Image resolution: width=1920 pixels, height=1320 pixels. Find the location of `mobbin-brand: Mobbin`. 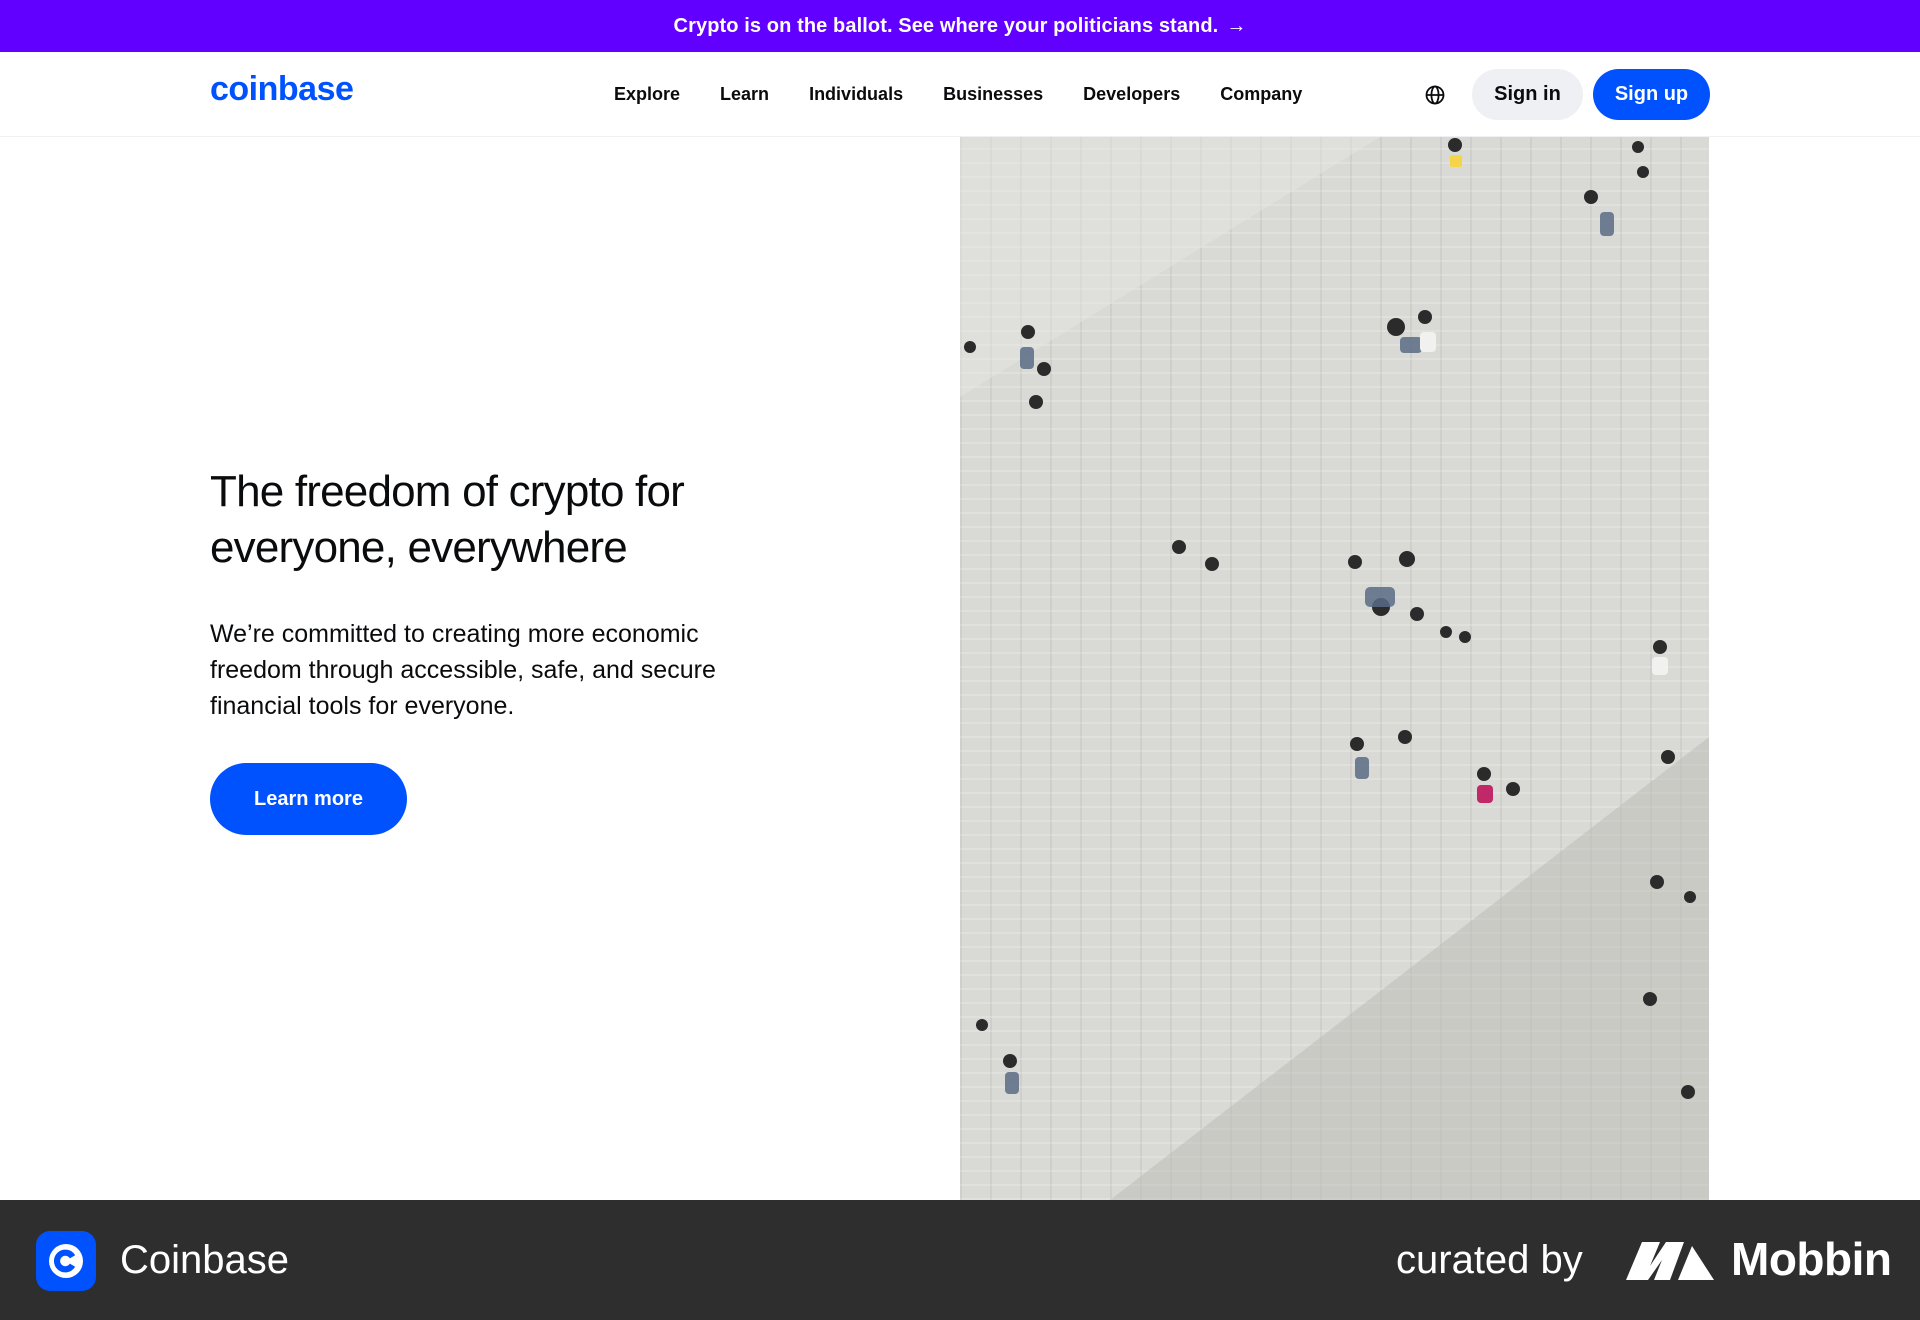

mobbin-brand: Mobbin is located at coordinates (1811, 1259).